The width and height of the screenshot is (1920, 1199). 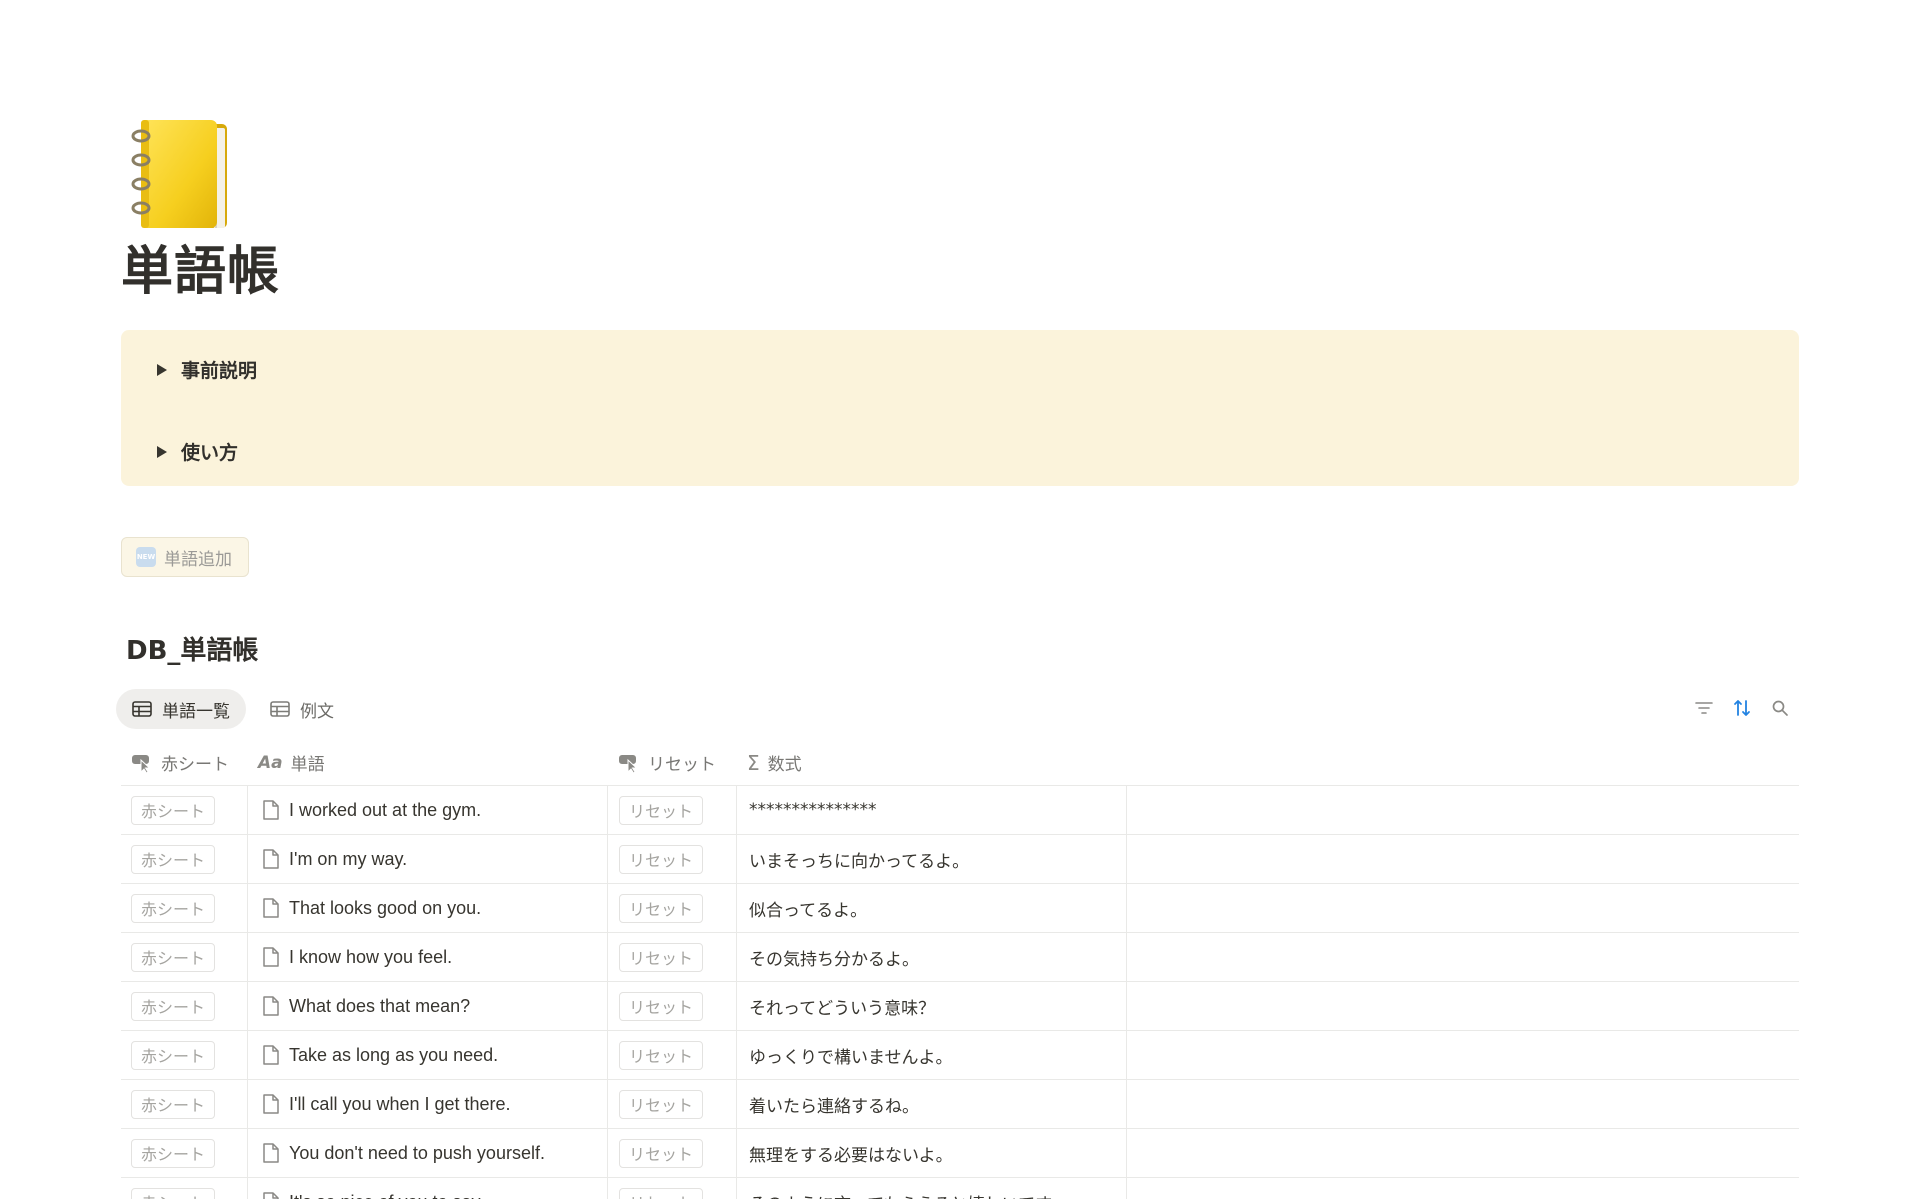 I want to click on cell-word: I know how you feel., so click(x=428, y=957).